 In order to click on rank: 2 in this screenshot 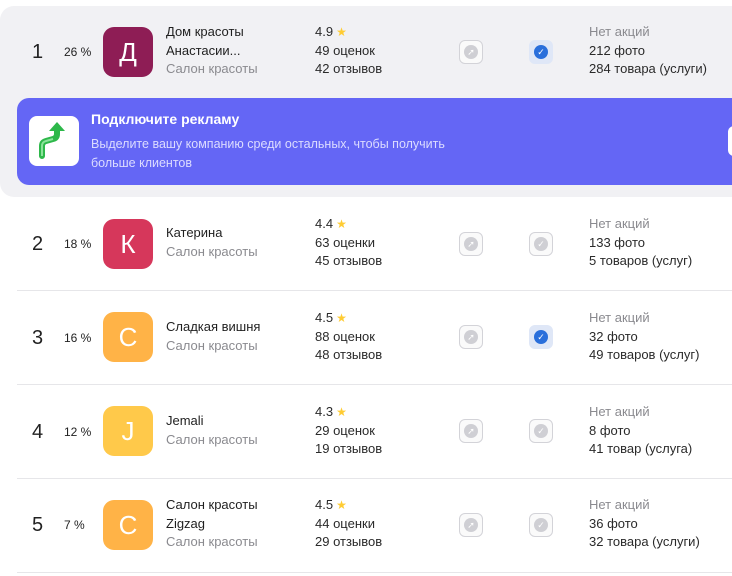, I will do `click(38, 244)`.